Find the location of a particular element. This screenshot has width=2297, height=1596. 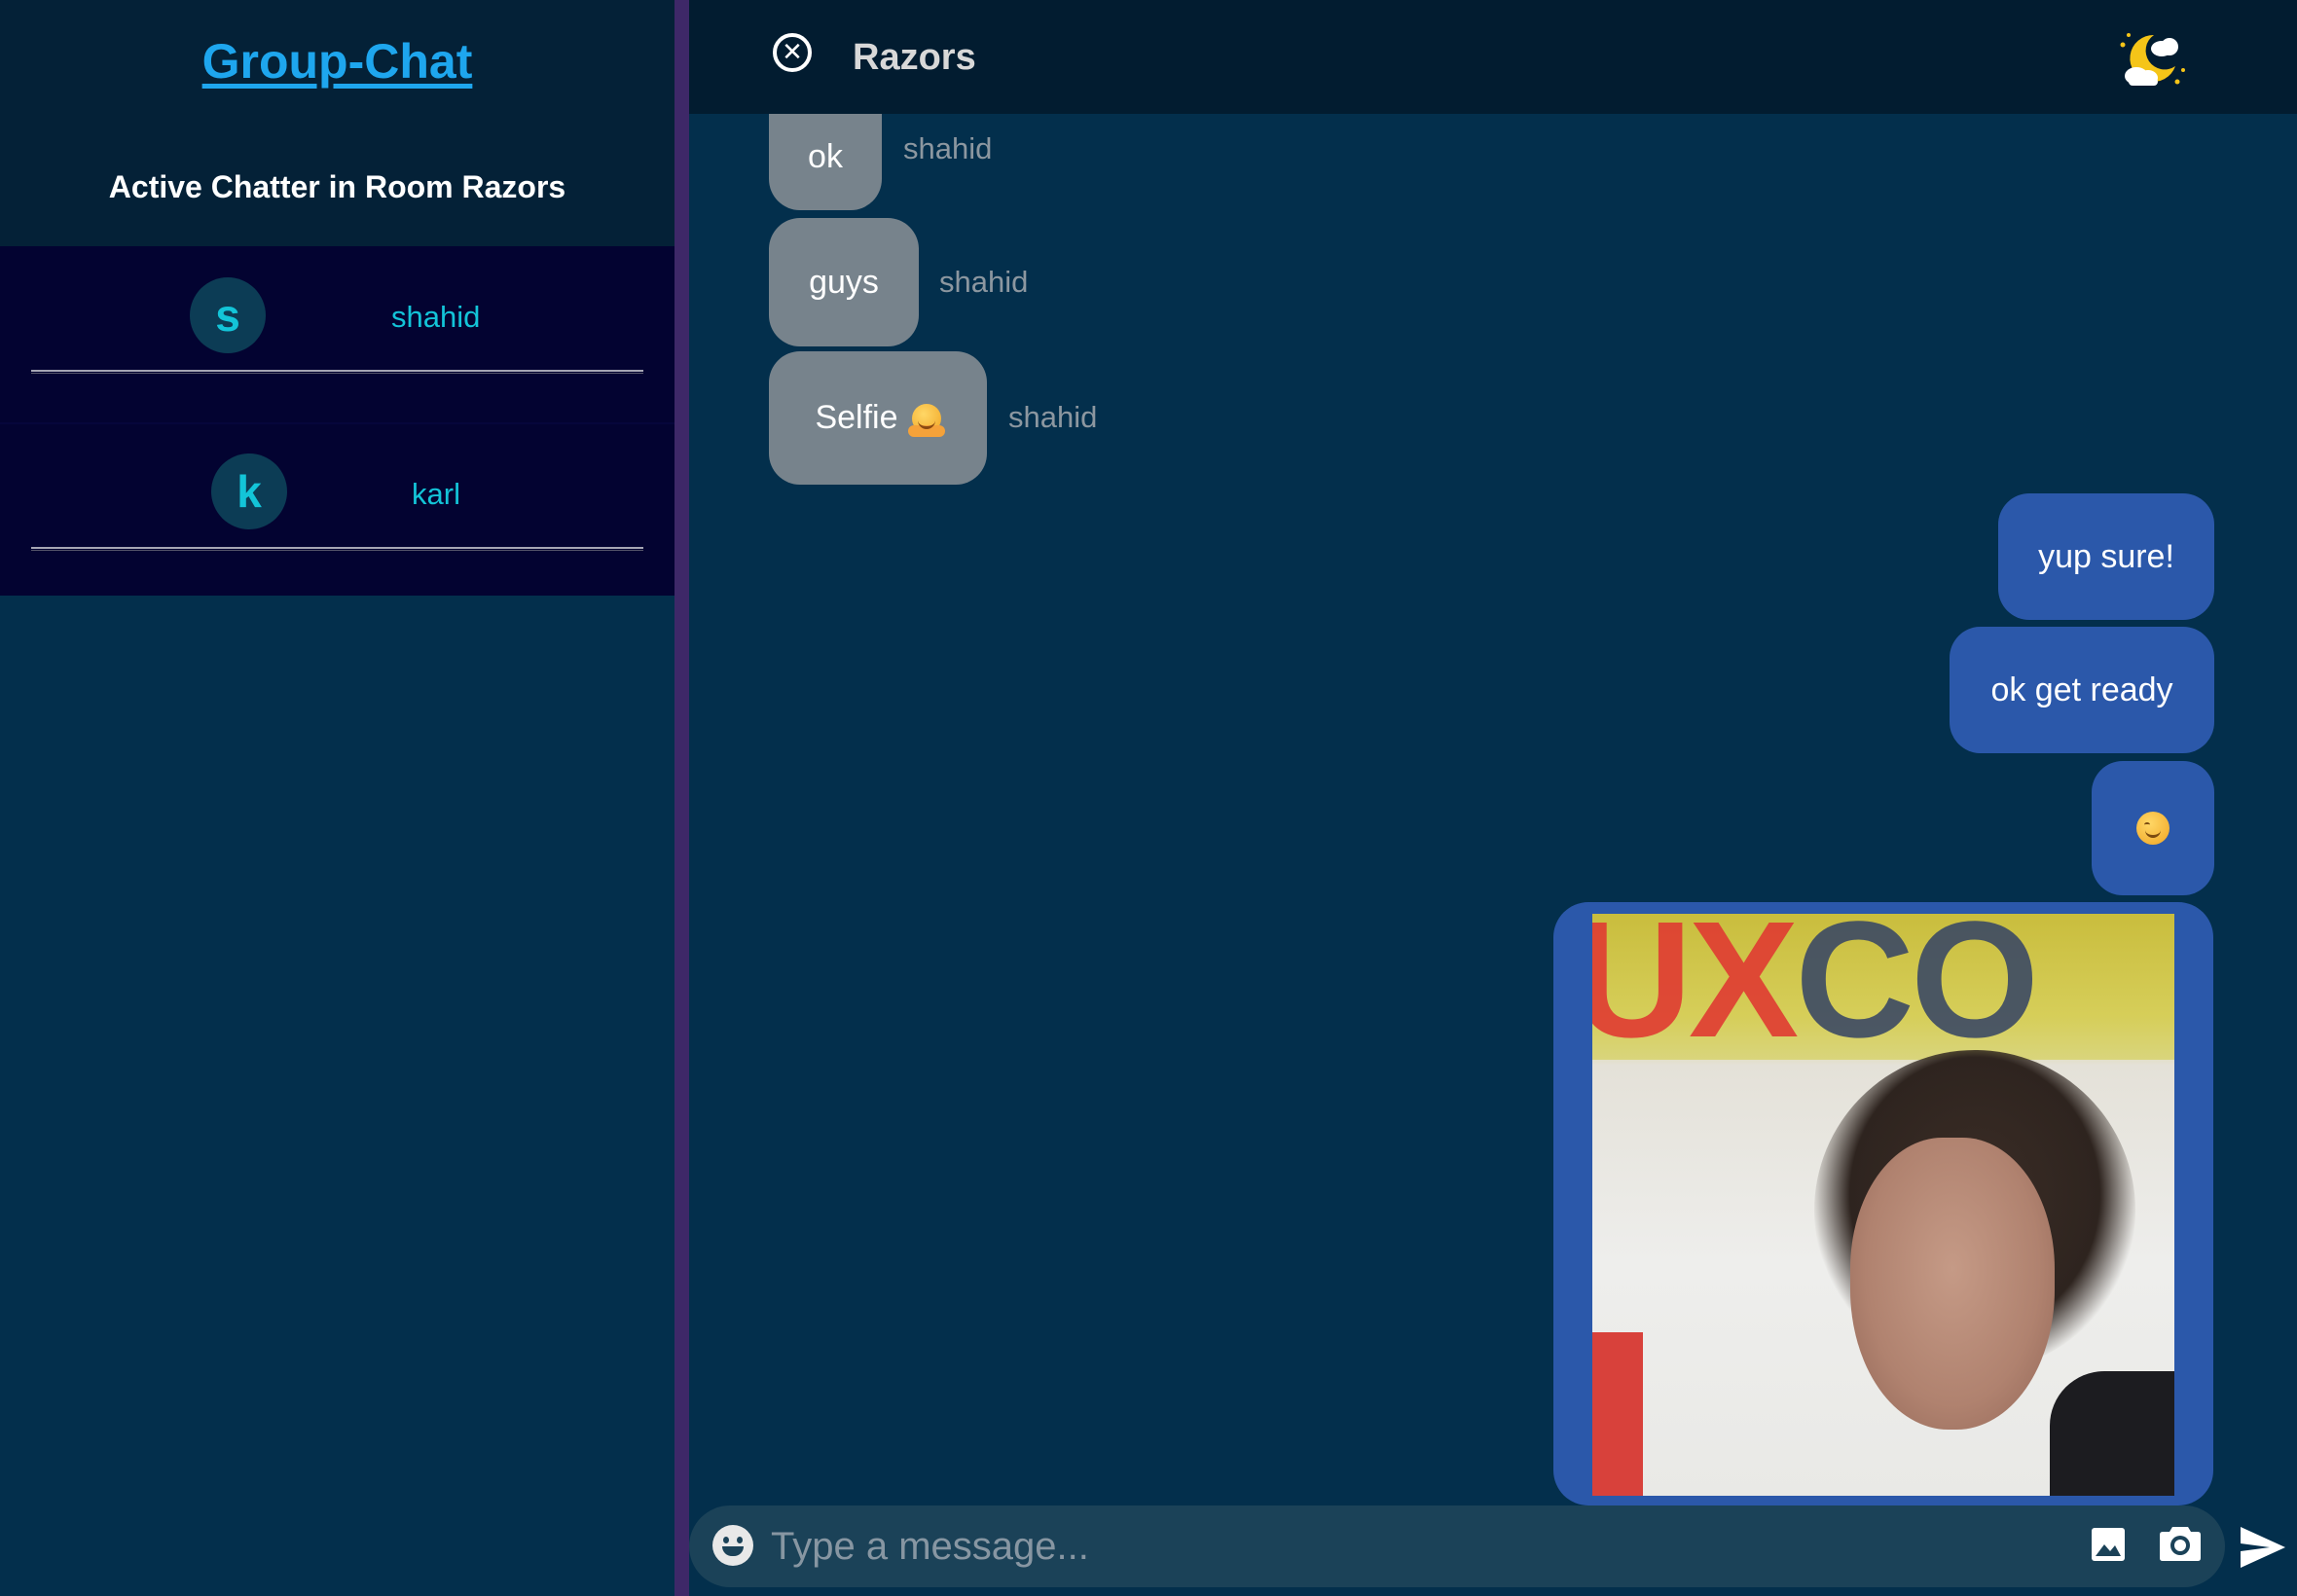

message-composer is located at coordinates (1493, 1550).